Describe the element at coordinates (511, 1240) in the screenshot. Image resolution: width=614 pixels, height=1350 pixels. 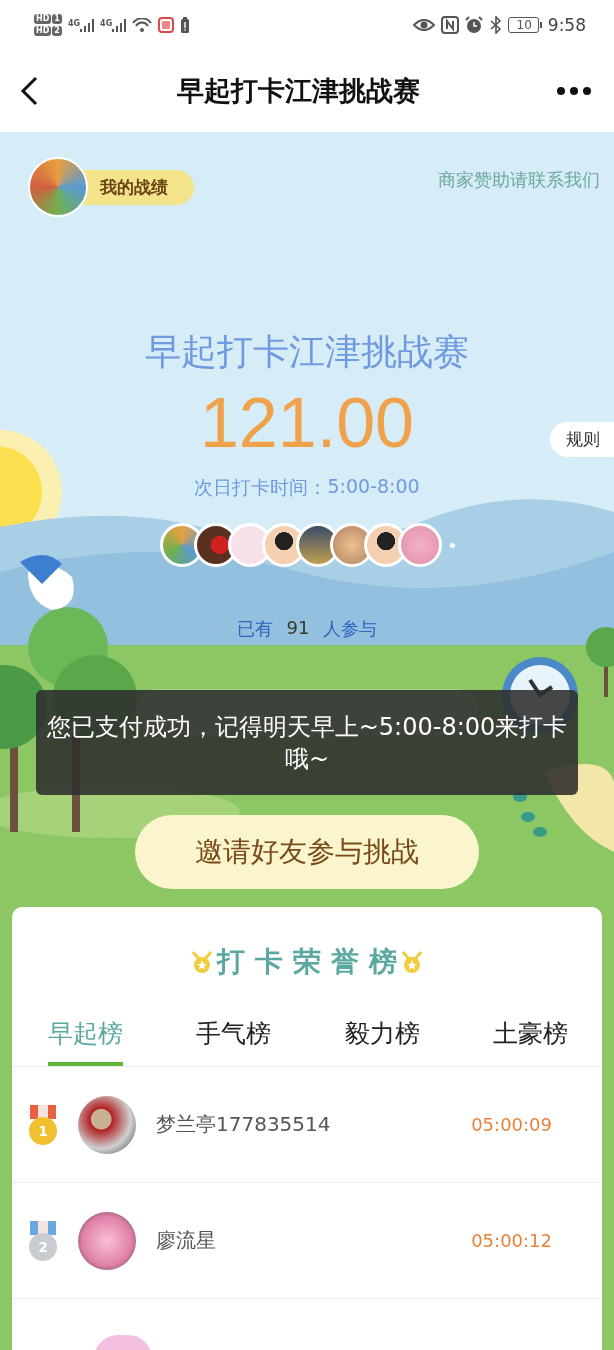
I see `check-in-time: 05:00:12` at that location.